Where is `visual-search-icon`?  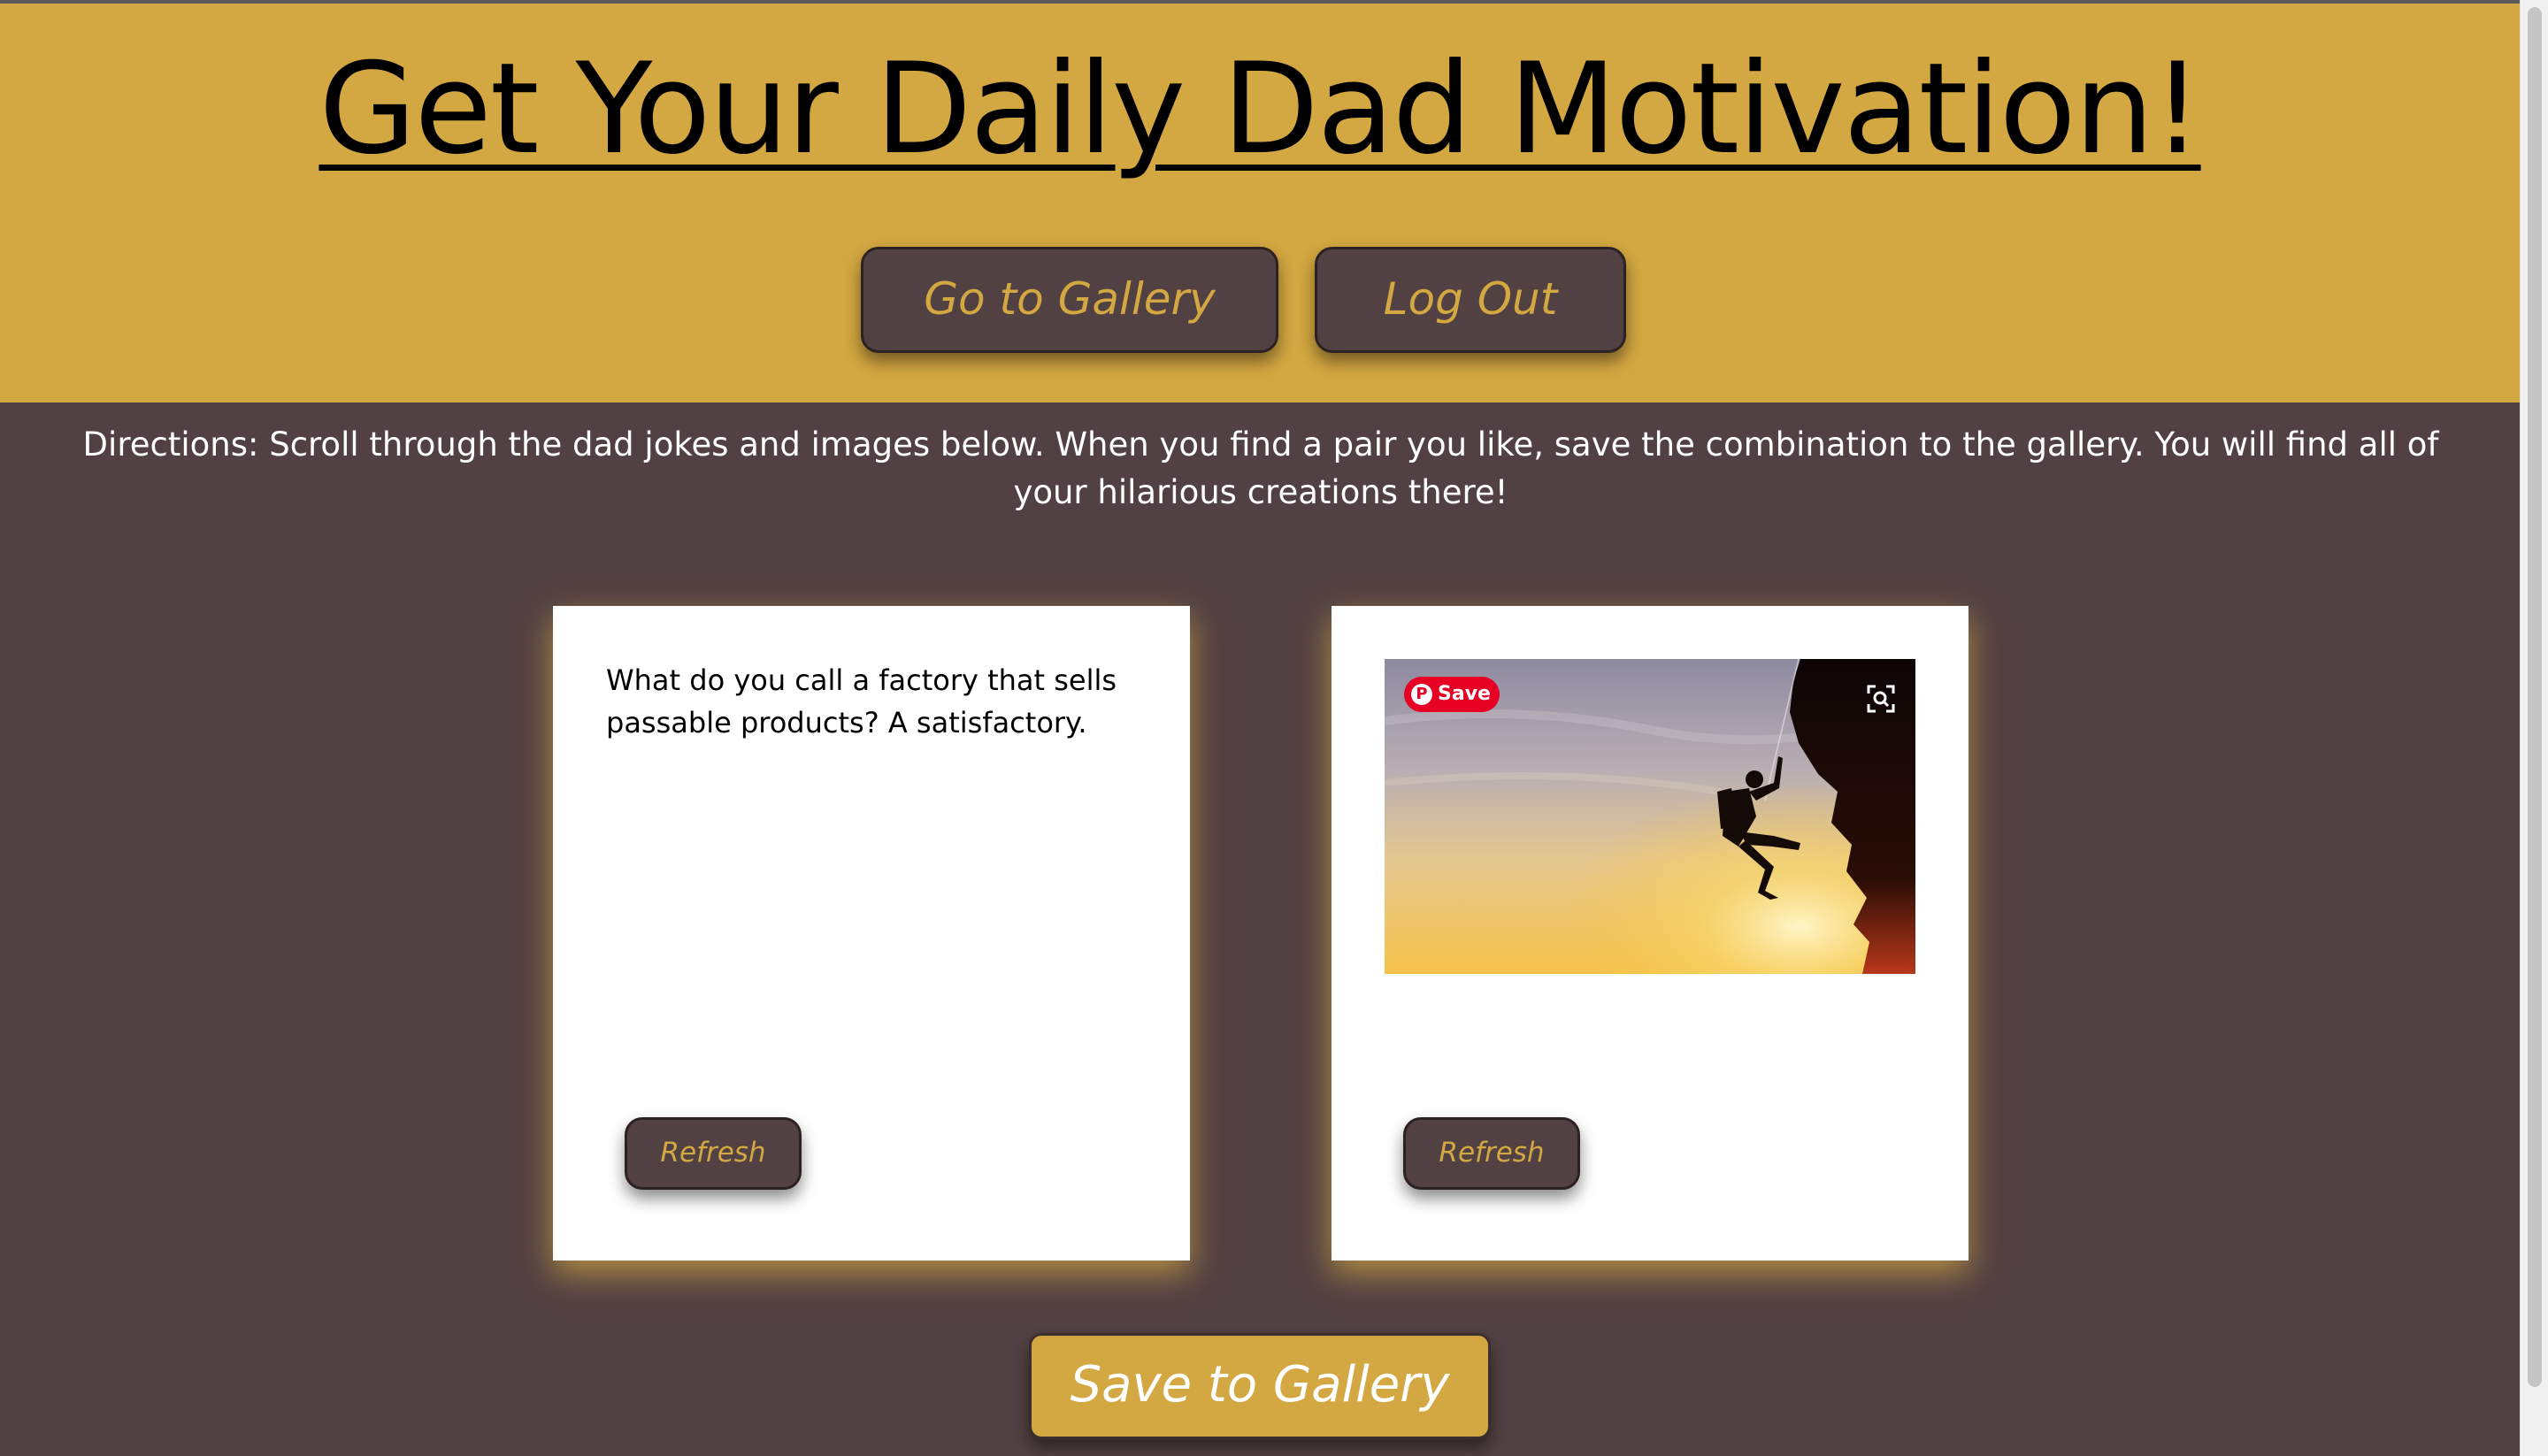
visual-search-icon is located at coordinates (1881, 699).